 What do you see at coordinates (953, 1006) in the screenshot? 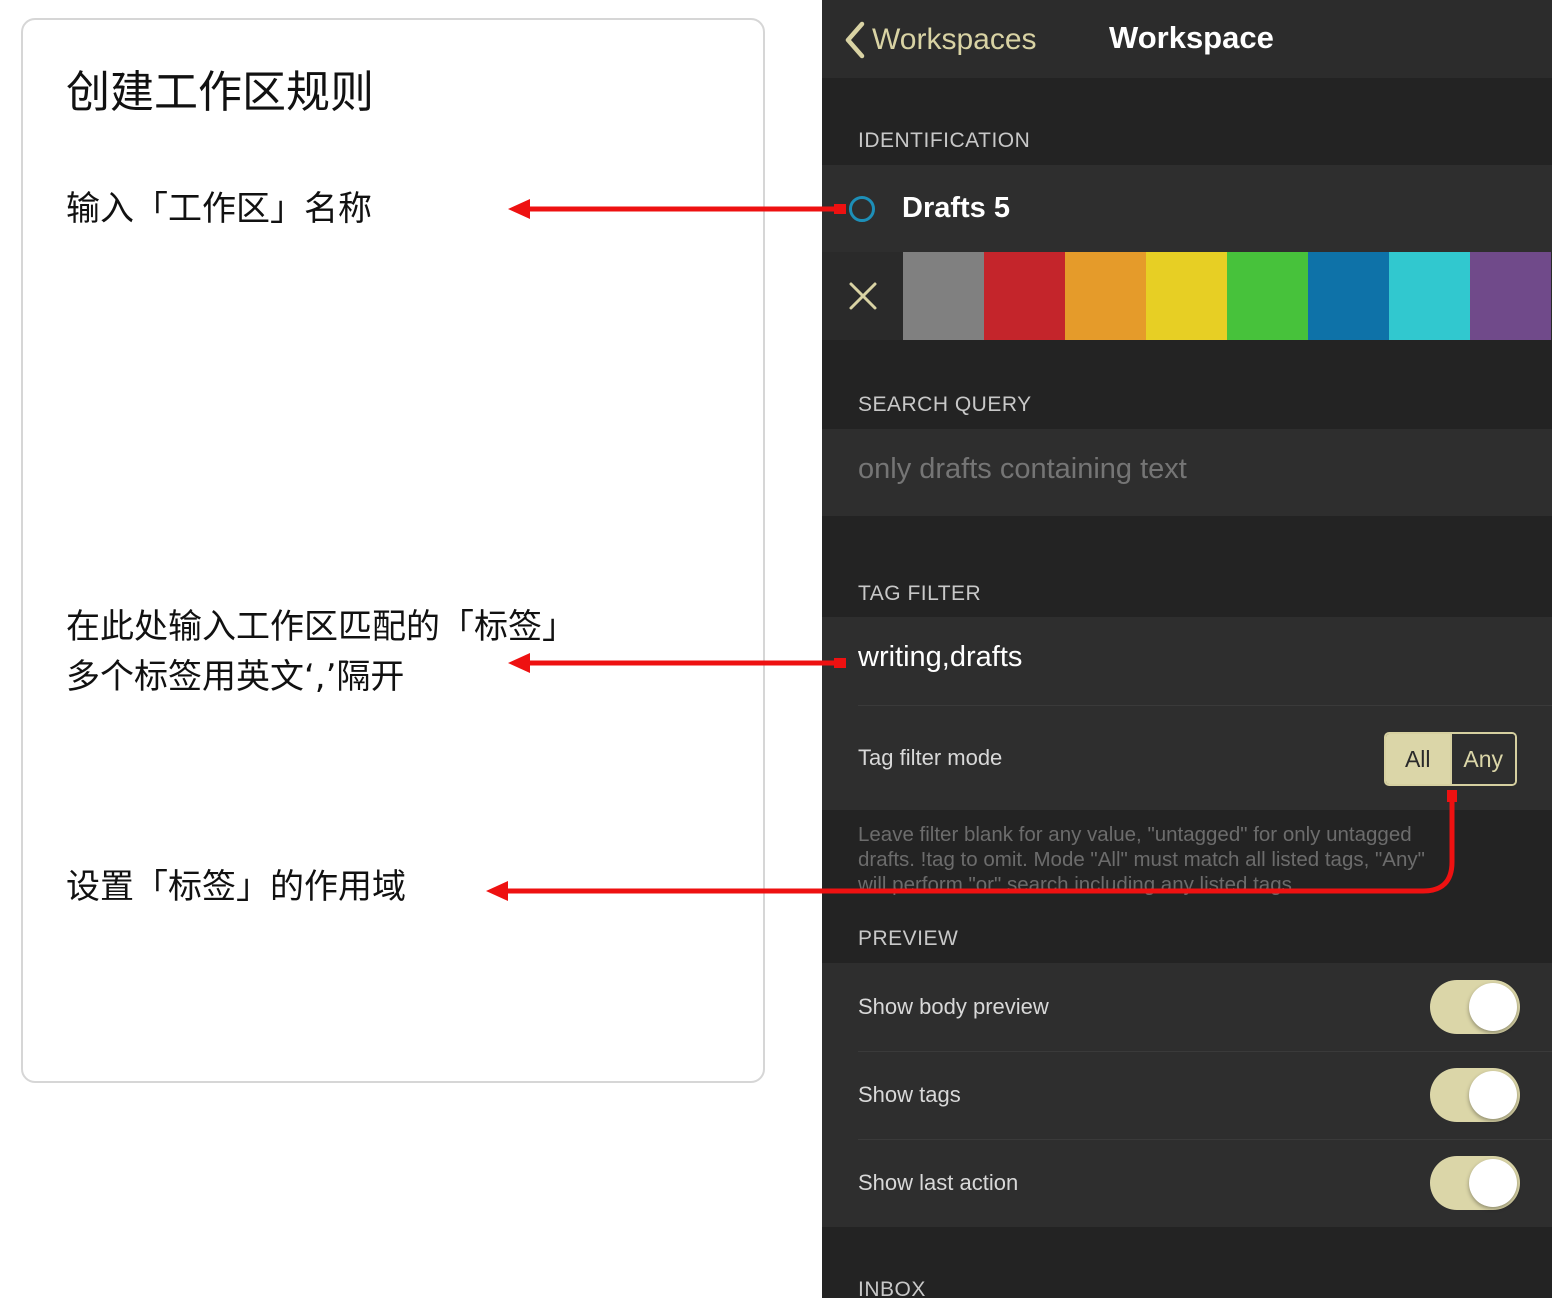
I see `toggle-label: Show body preview` at bounding box center [953, 1006].